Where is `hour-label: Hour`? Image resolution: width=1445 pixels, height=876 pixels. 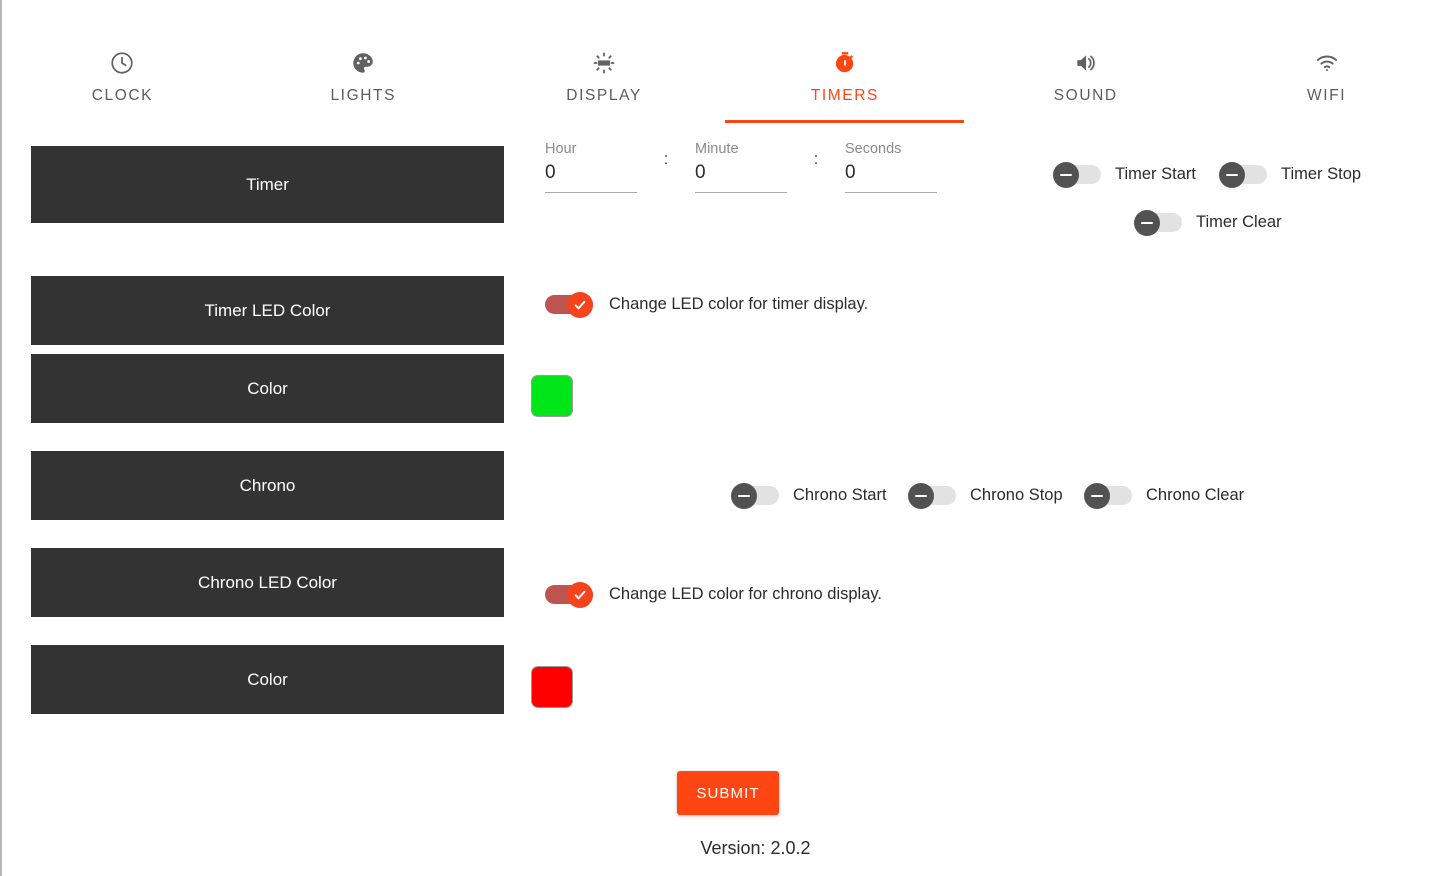 hour-label: Hour is located at coordinates (561, 149).